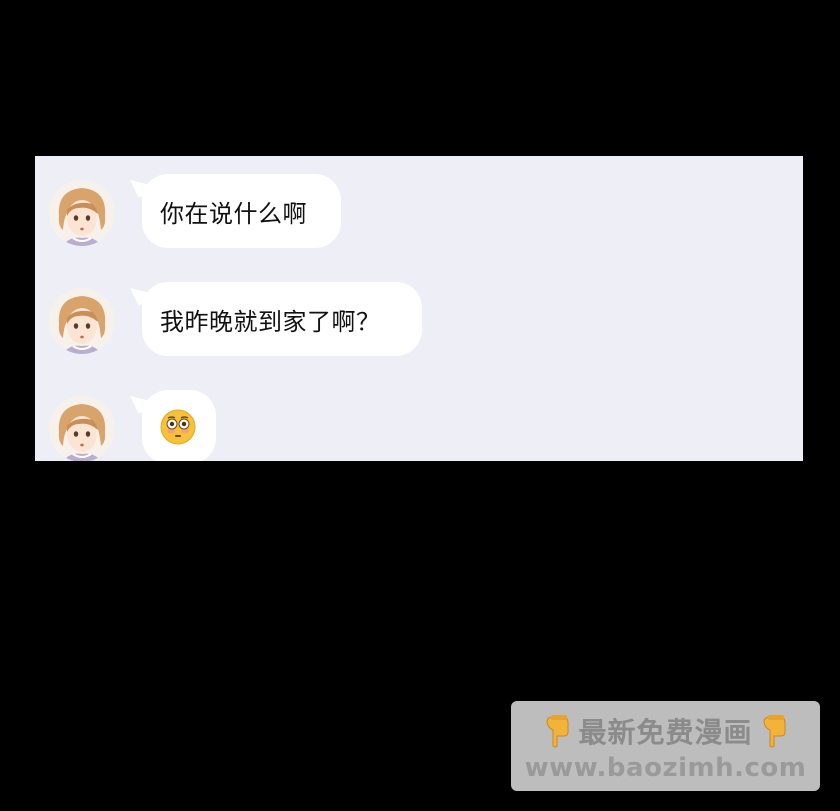 This screenshot has width=840, height=811. I want to click on message-bubble: 我昨晚就到家了啊？, so click(282, 319).